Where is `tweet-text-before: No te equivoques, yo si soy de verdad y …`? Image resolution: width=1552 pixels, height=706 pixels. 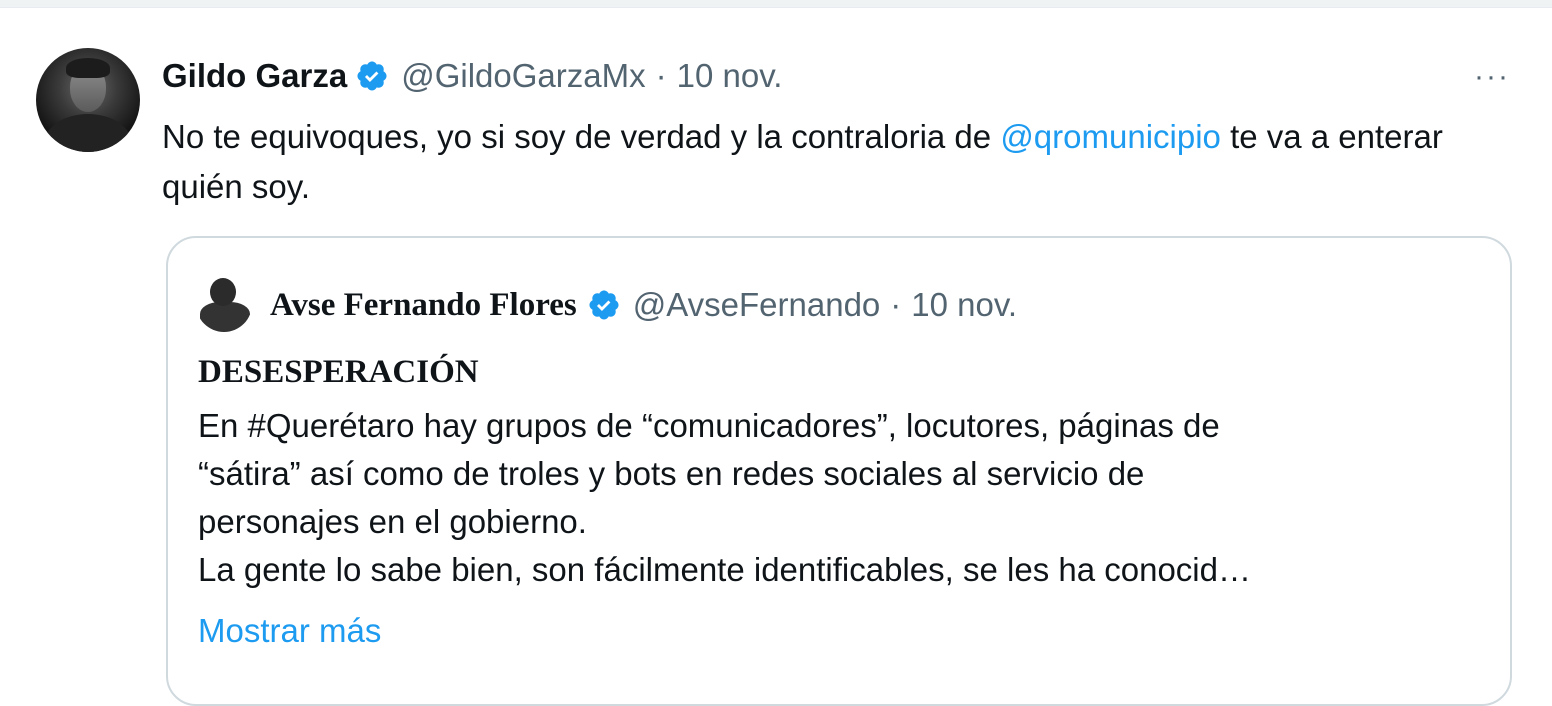
tweet-text-before: No te equivoques, yo si soy de verdad y … is located at coordinates (581, 136).